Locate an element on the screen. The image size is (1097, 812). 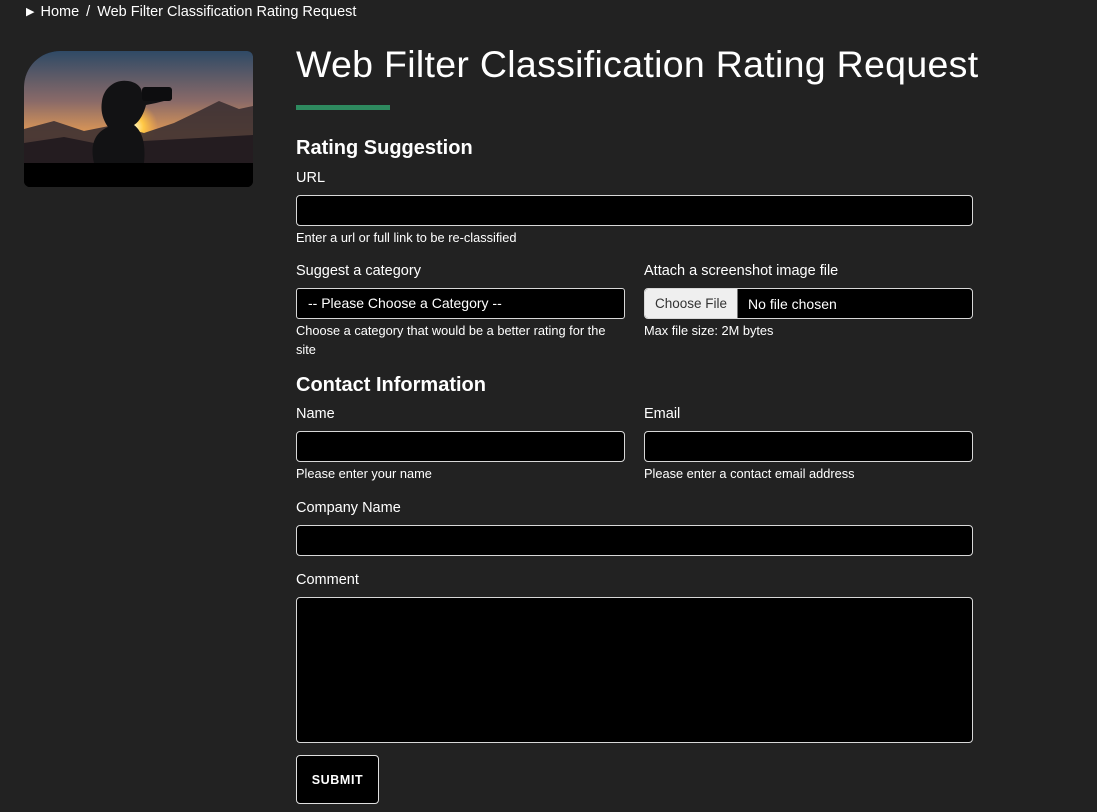
email-input is located at coordinates (808, 446).